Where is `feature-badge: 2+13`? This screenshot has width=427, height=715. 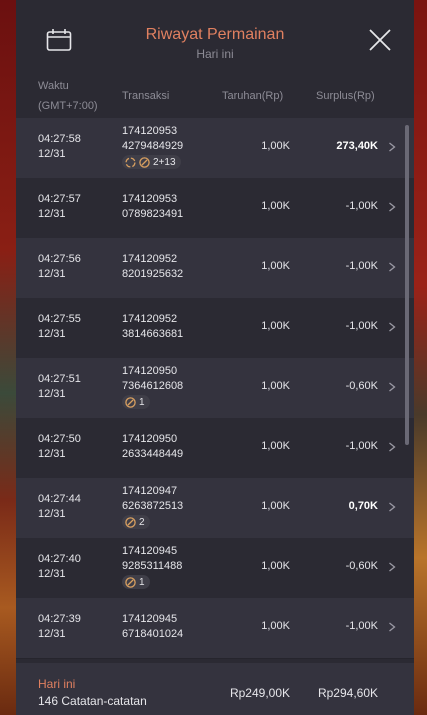 feature-badge: 2+13 is located at coordinates (151, 162).